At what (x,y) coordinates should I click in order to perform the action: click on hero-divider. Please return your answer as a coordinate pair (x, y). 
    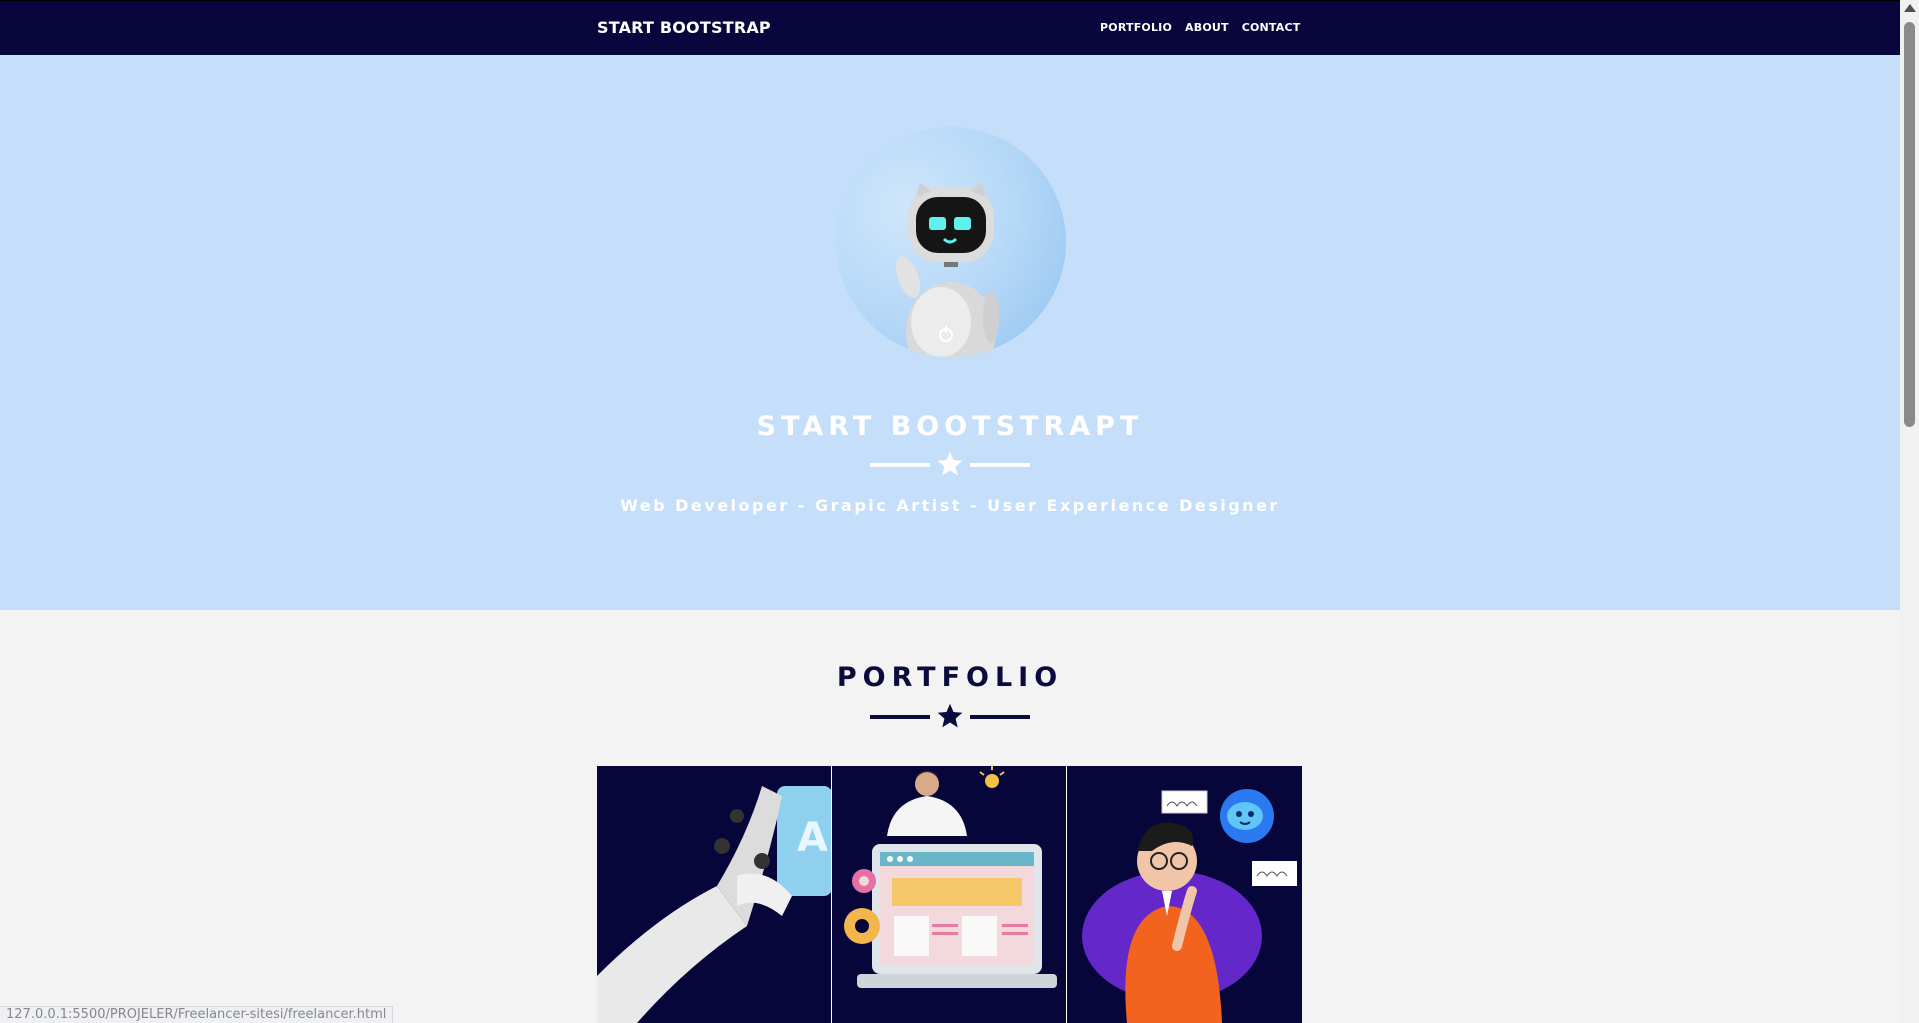
    Looking at the image, I should click on (950, 465).